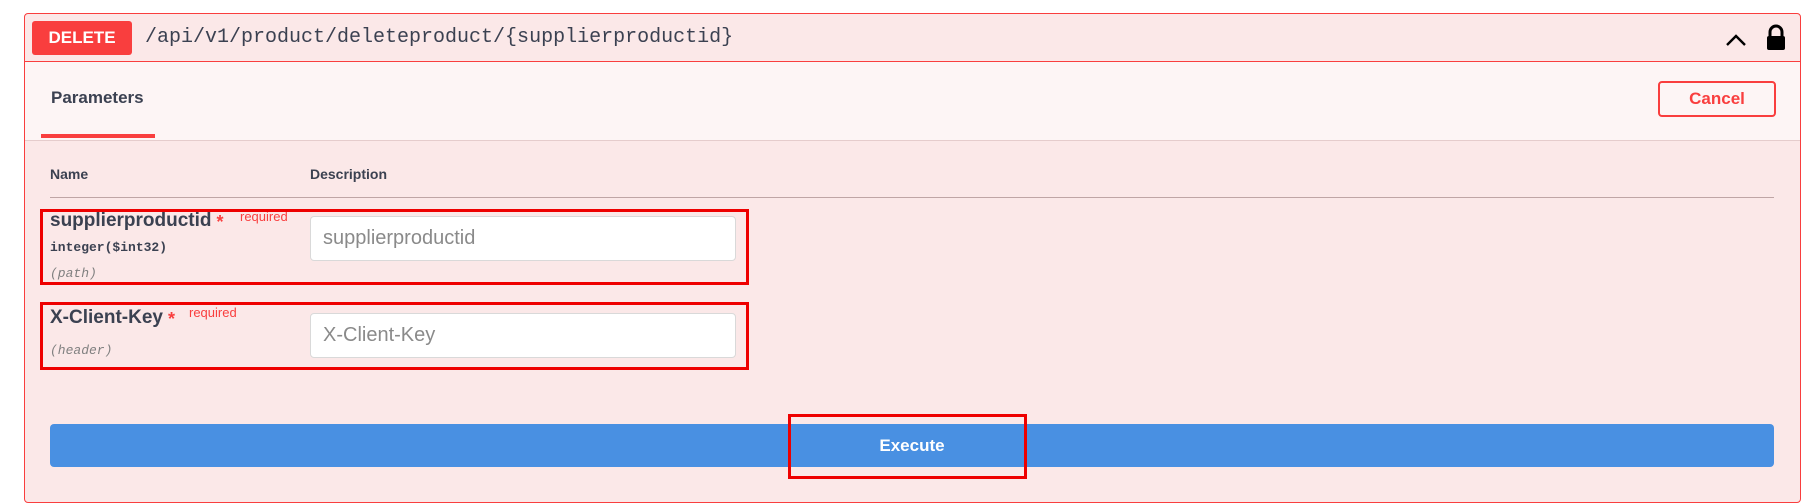  I want to click on tab-parameters: Parameters, so click(98, 100).